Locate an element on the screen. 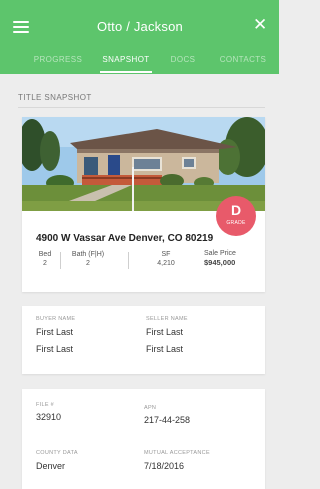 This screenshot has height=489, width=320. county-label: COUNTY DATA is located at coordinates (57, 453).